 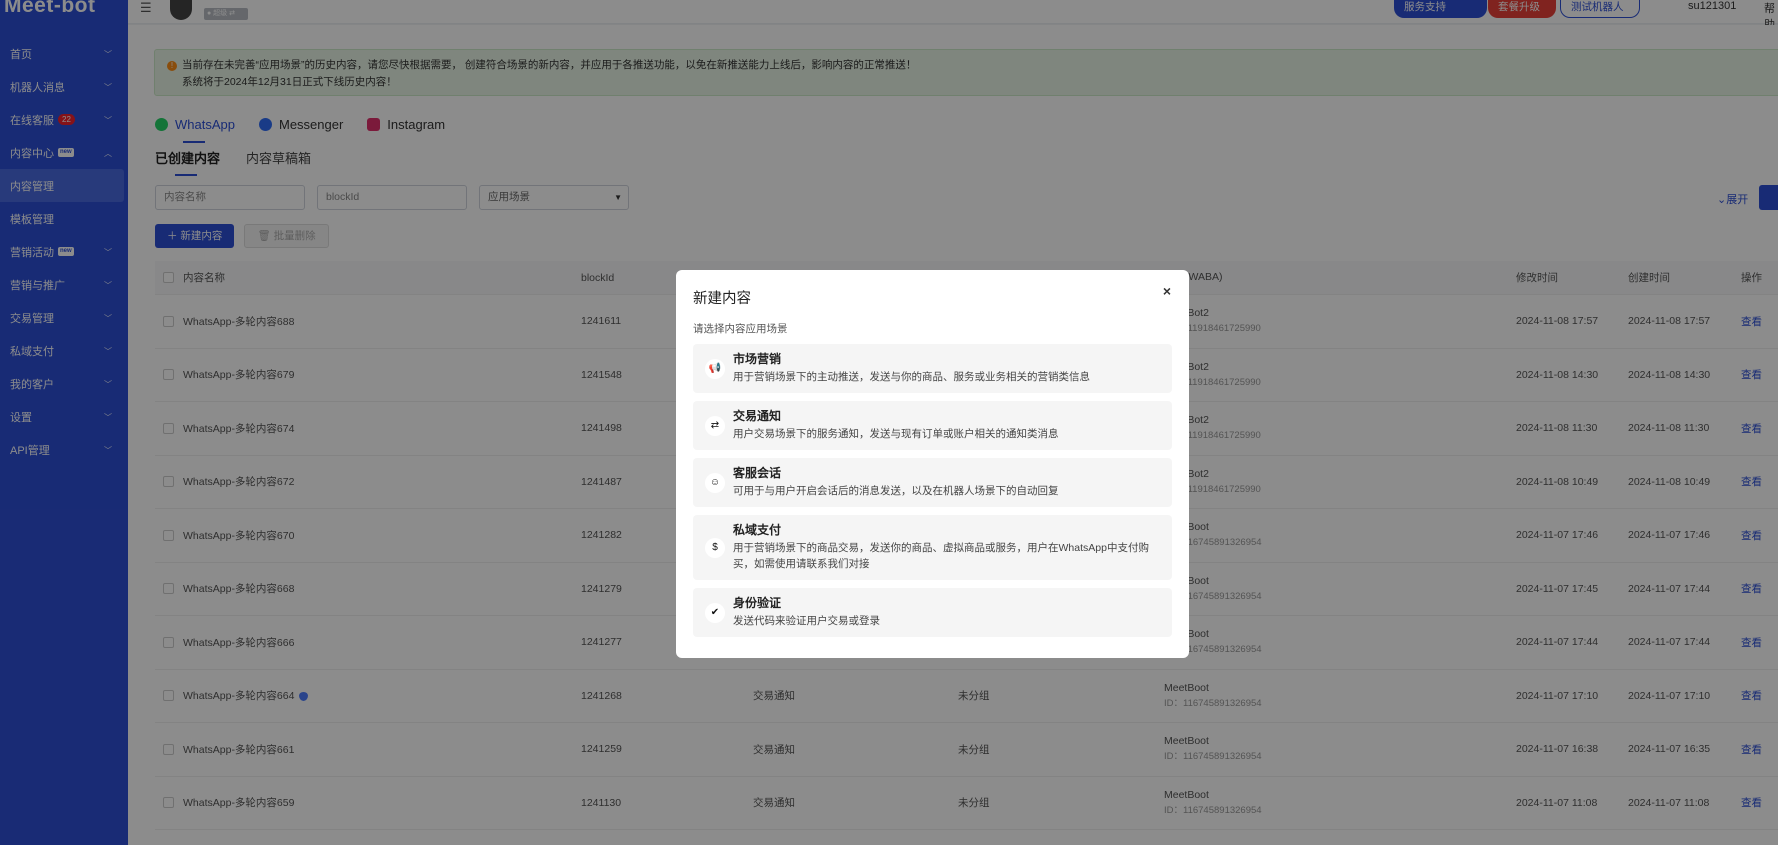 I want to click on option-title: 客服会话, so click(x=757, y=473).